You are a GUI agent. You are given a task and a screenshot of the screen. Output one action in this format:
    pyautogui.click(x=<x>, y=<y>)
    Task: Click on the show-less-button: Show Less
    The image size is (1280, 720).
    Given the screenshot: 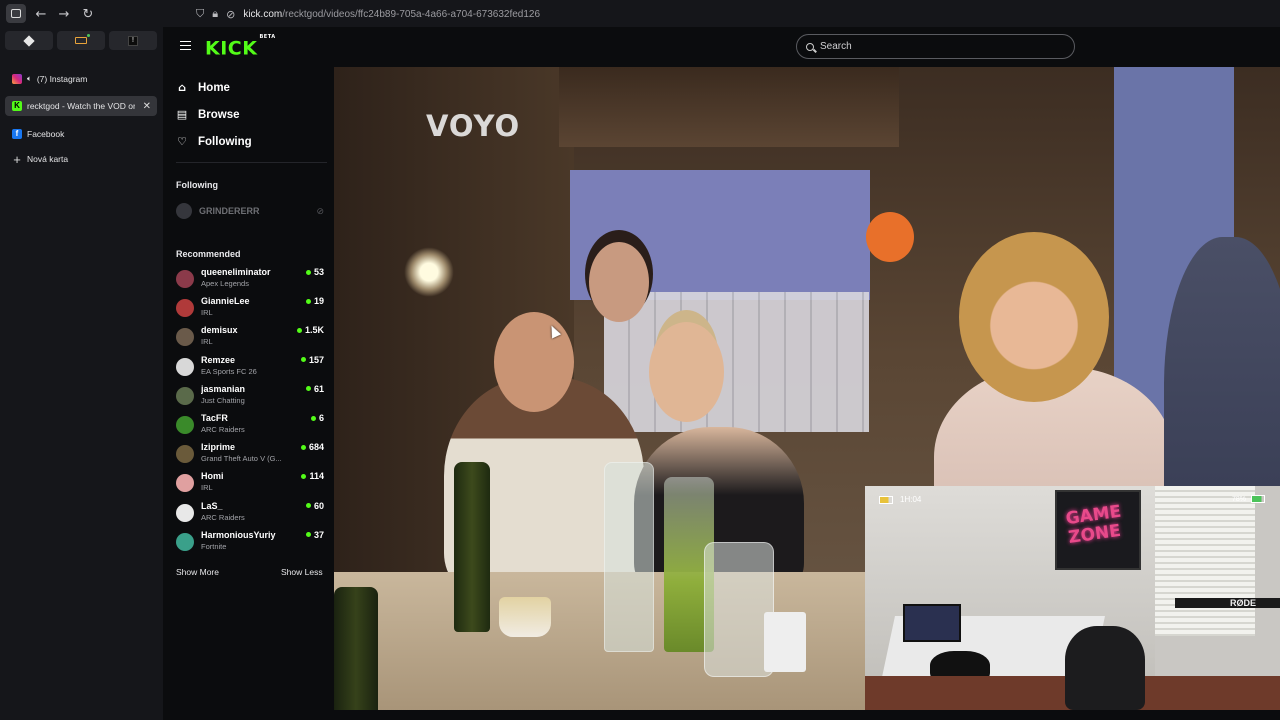 What is the action you would take?
    pyautogui.click(x=302, y=572)
    